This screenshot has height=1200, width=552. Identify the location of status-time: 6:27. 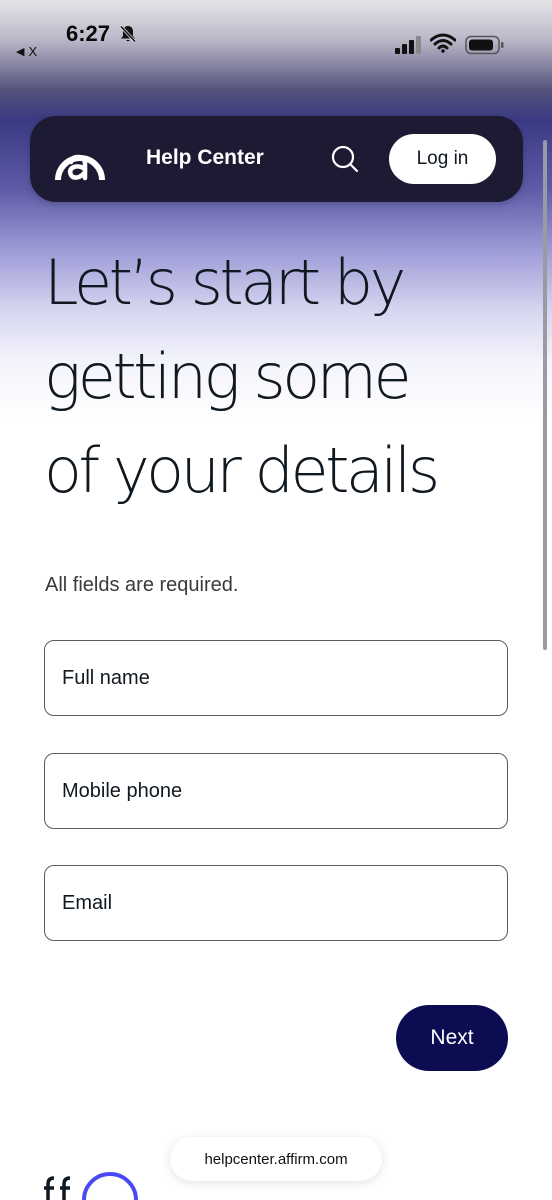
(88, 33).